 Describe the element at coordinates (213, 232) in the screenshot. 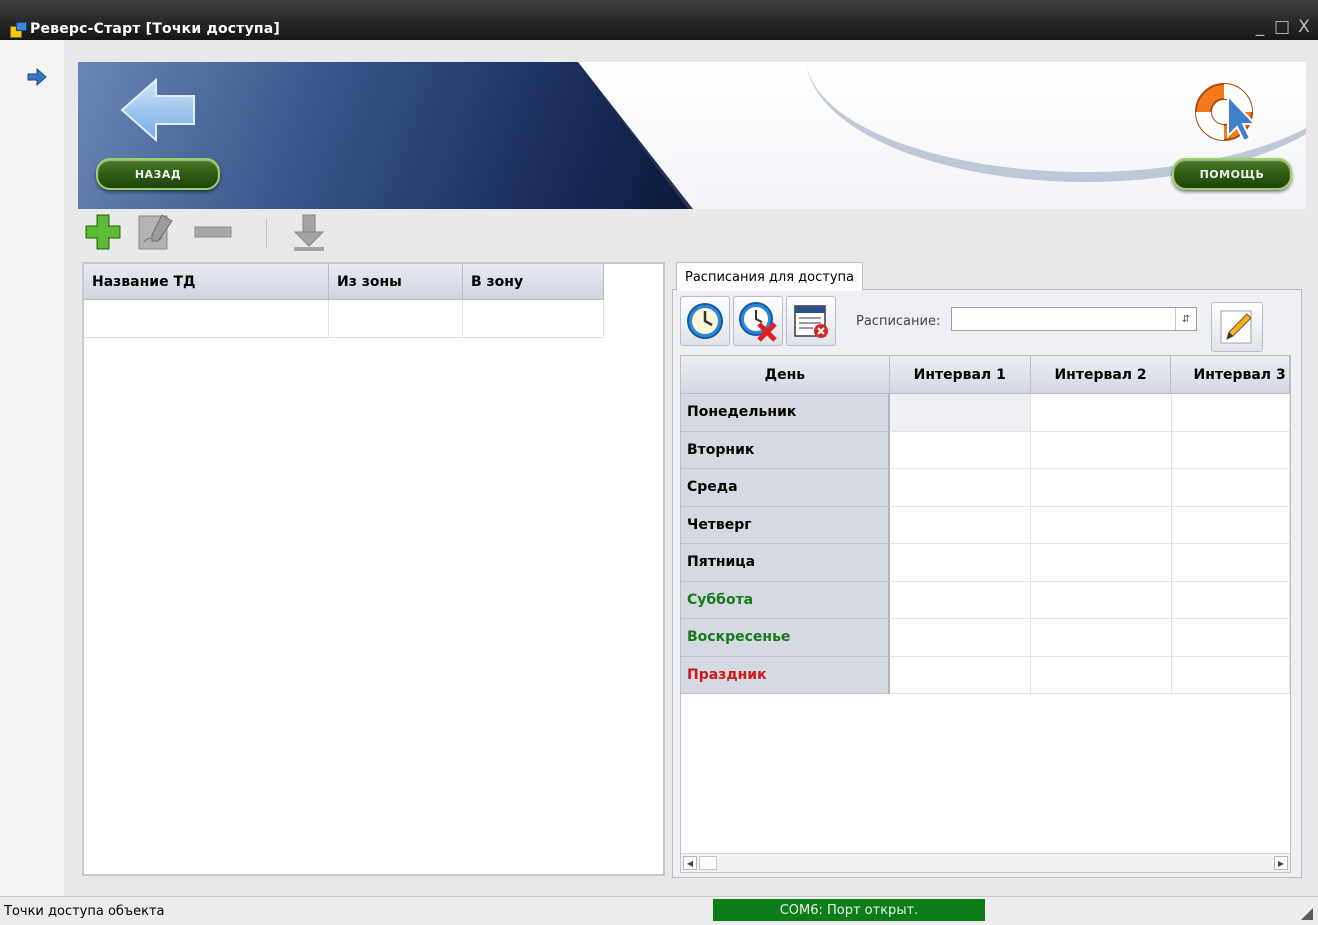

I see `remove-icon` at that location.